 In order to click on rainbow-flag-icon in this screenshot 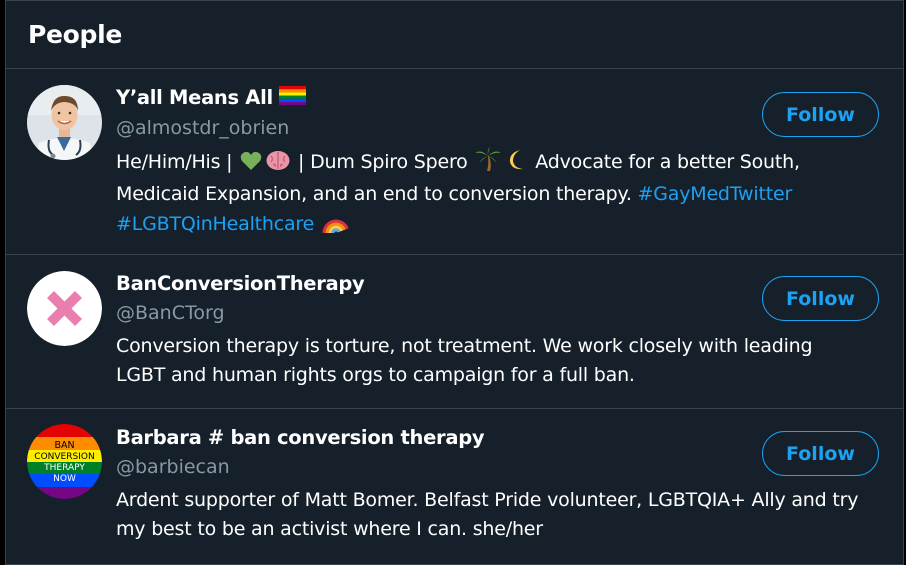, I will do `click(292, 99)`.